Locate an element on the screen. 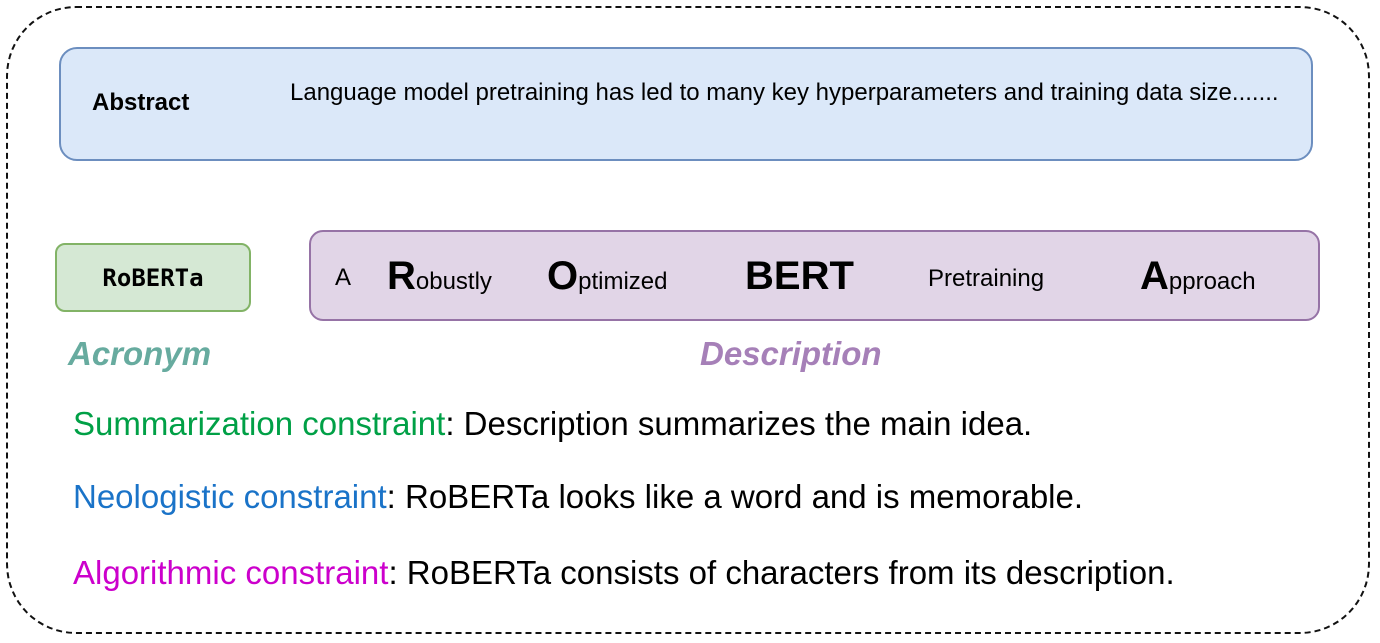 The width and height of the screenshot is (1380, 643). desc-word-a: A is located at coordinates (343, 277).